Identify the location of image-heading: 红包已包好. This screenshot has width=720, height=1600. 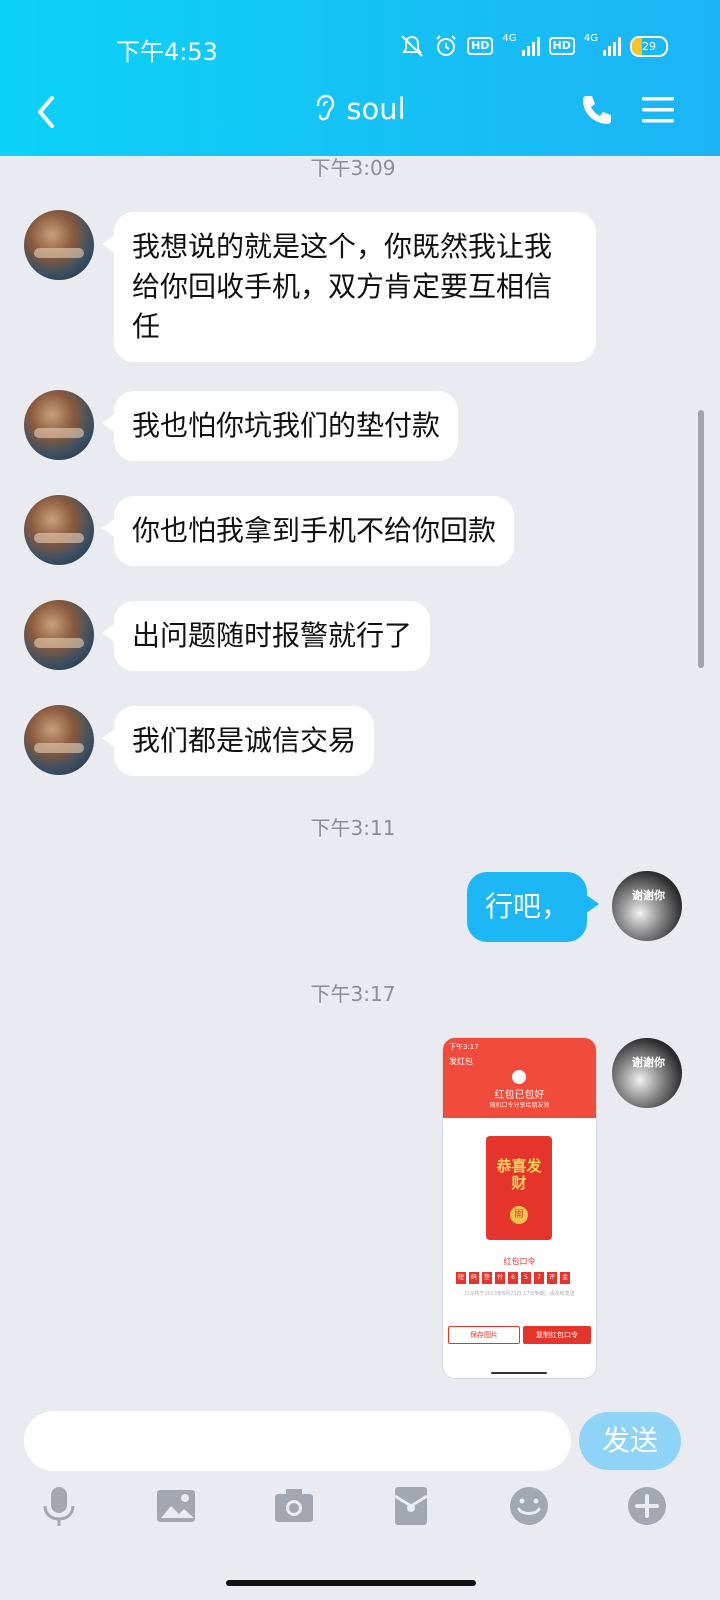
(519, 1095).